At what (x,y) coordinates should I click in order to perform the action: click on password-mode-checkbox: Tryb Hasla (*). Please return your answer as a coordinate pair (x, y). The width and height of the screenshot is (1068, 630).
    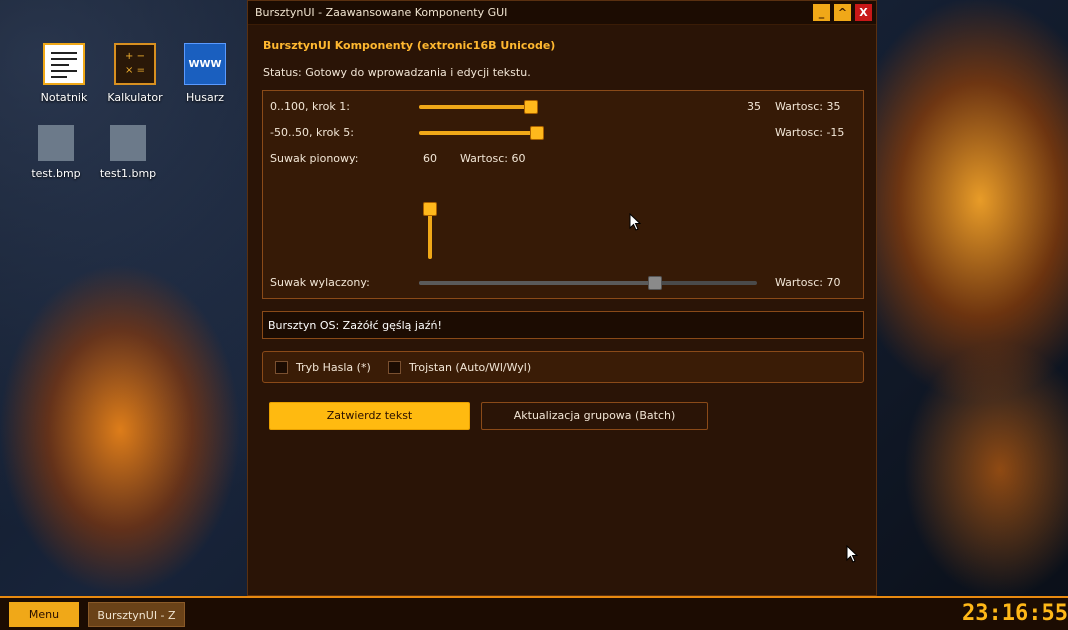
    Looking at the image, I should click on (323, 367).